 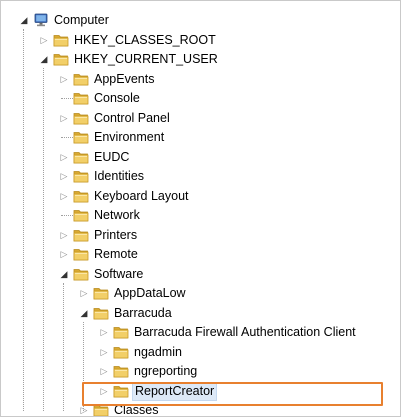 What do you see at coordinates (143, 313) in the screenshot?
I see `tree-node-label: Barracuda` at bounding box center [143, 313].